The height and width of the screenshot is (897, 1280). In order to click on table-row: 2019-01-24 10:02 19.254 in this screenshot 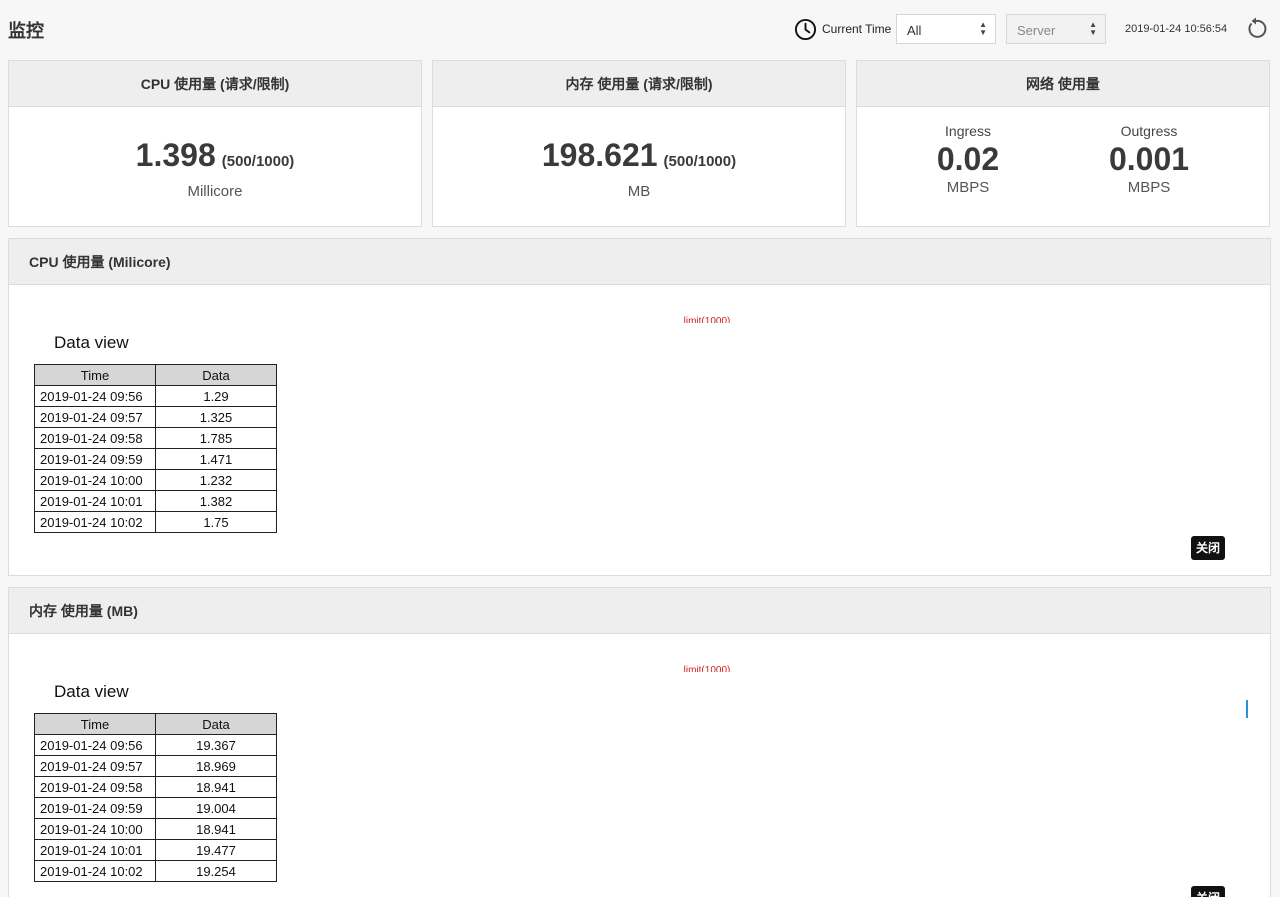, I will do `click(155, 871)`.